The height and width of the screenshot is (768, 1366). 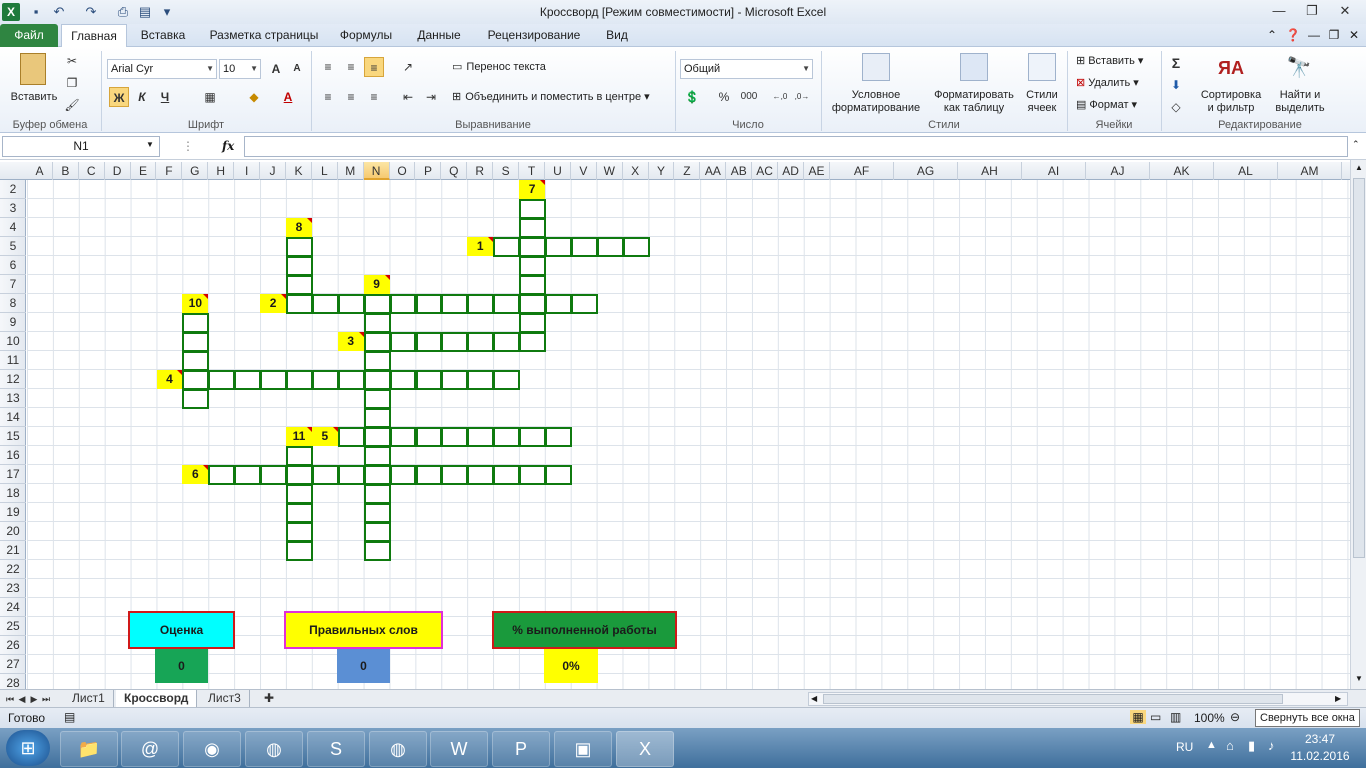 I want to click on scroll-left-icon: ◀, so click(x=814, y=699).